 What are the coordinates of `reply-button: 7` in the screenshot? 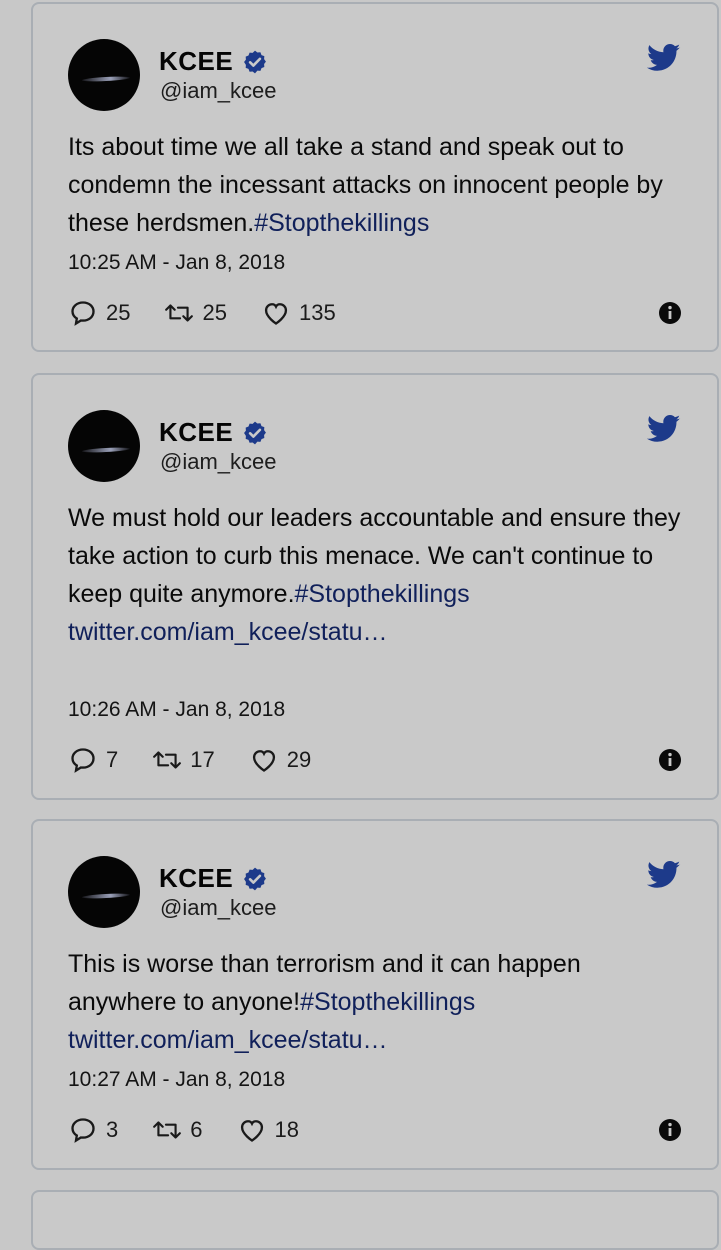 It's located at (93, 760).